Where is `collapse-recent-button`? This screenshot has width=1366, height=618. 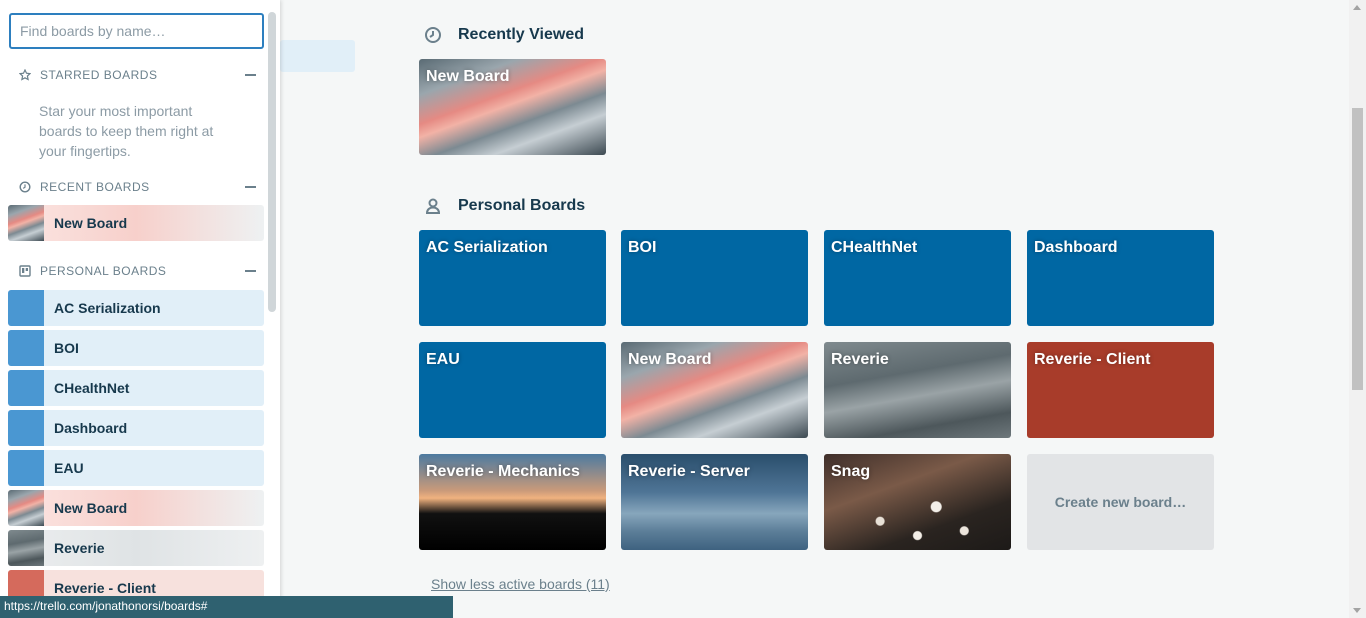
collapse-recent-button is located at coordinates (250, 187).